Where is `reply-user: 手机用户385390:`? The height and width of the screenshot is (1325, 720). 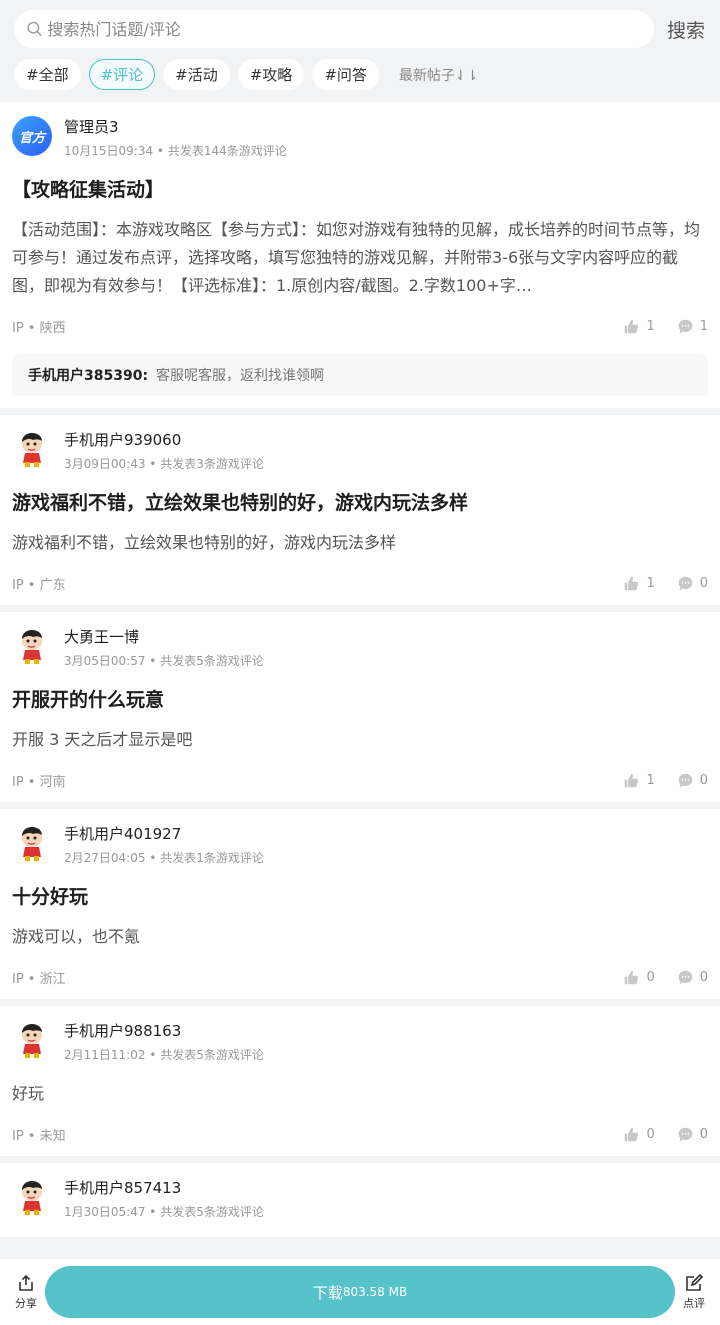
reply-user: 手机用户385390: is located at coordinates (88, 376).